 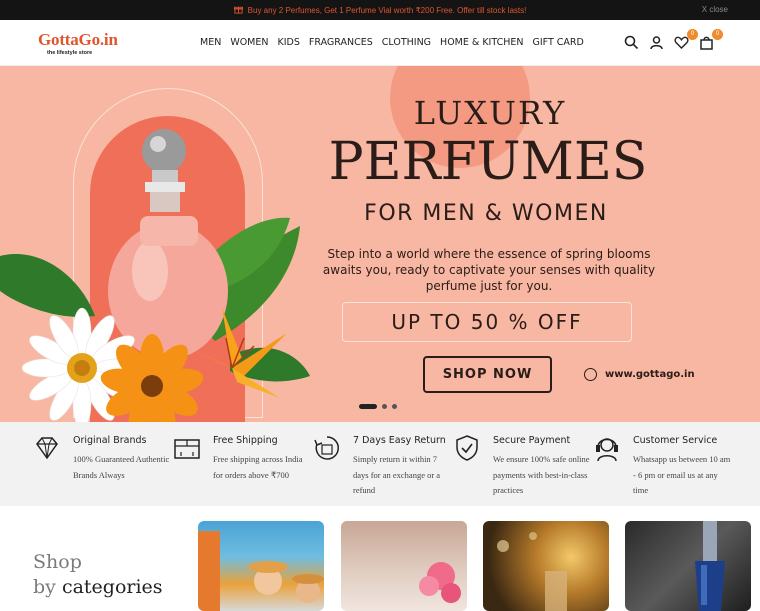 I want to click on categories-heading-prefix: by, so click(x=44, y=587).